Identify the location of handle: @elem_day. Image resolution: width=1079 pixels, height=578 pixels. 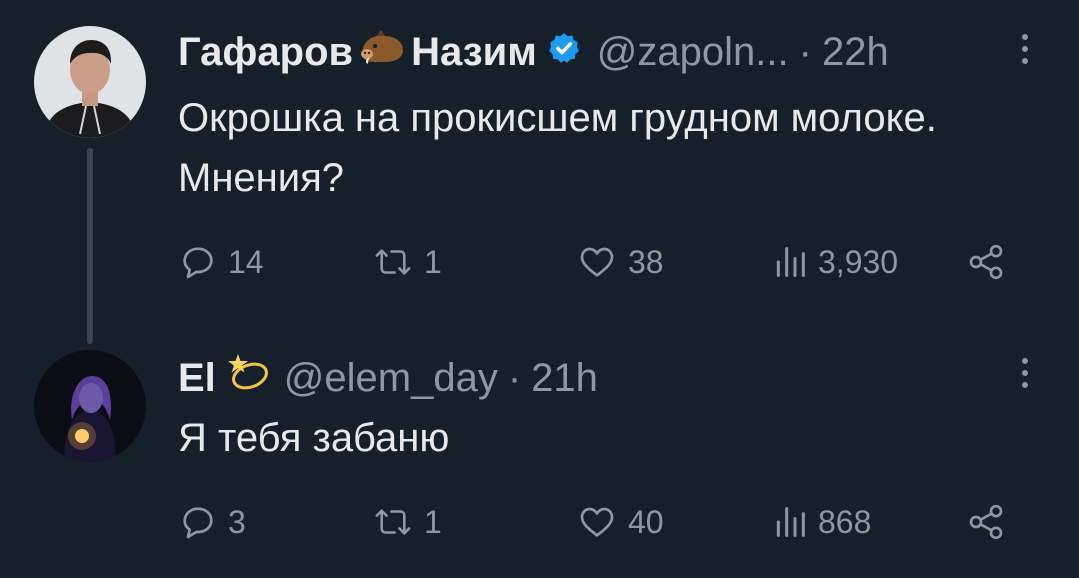
(391, 378).